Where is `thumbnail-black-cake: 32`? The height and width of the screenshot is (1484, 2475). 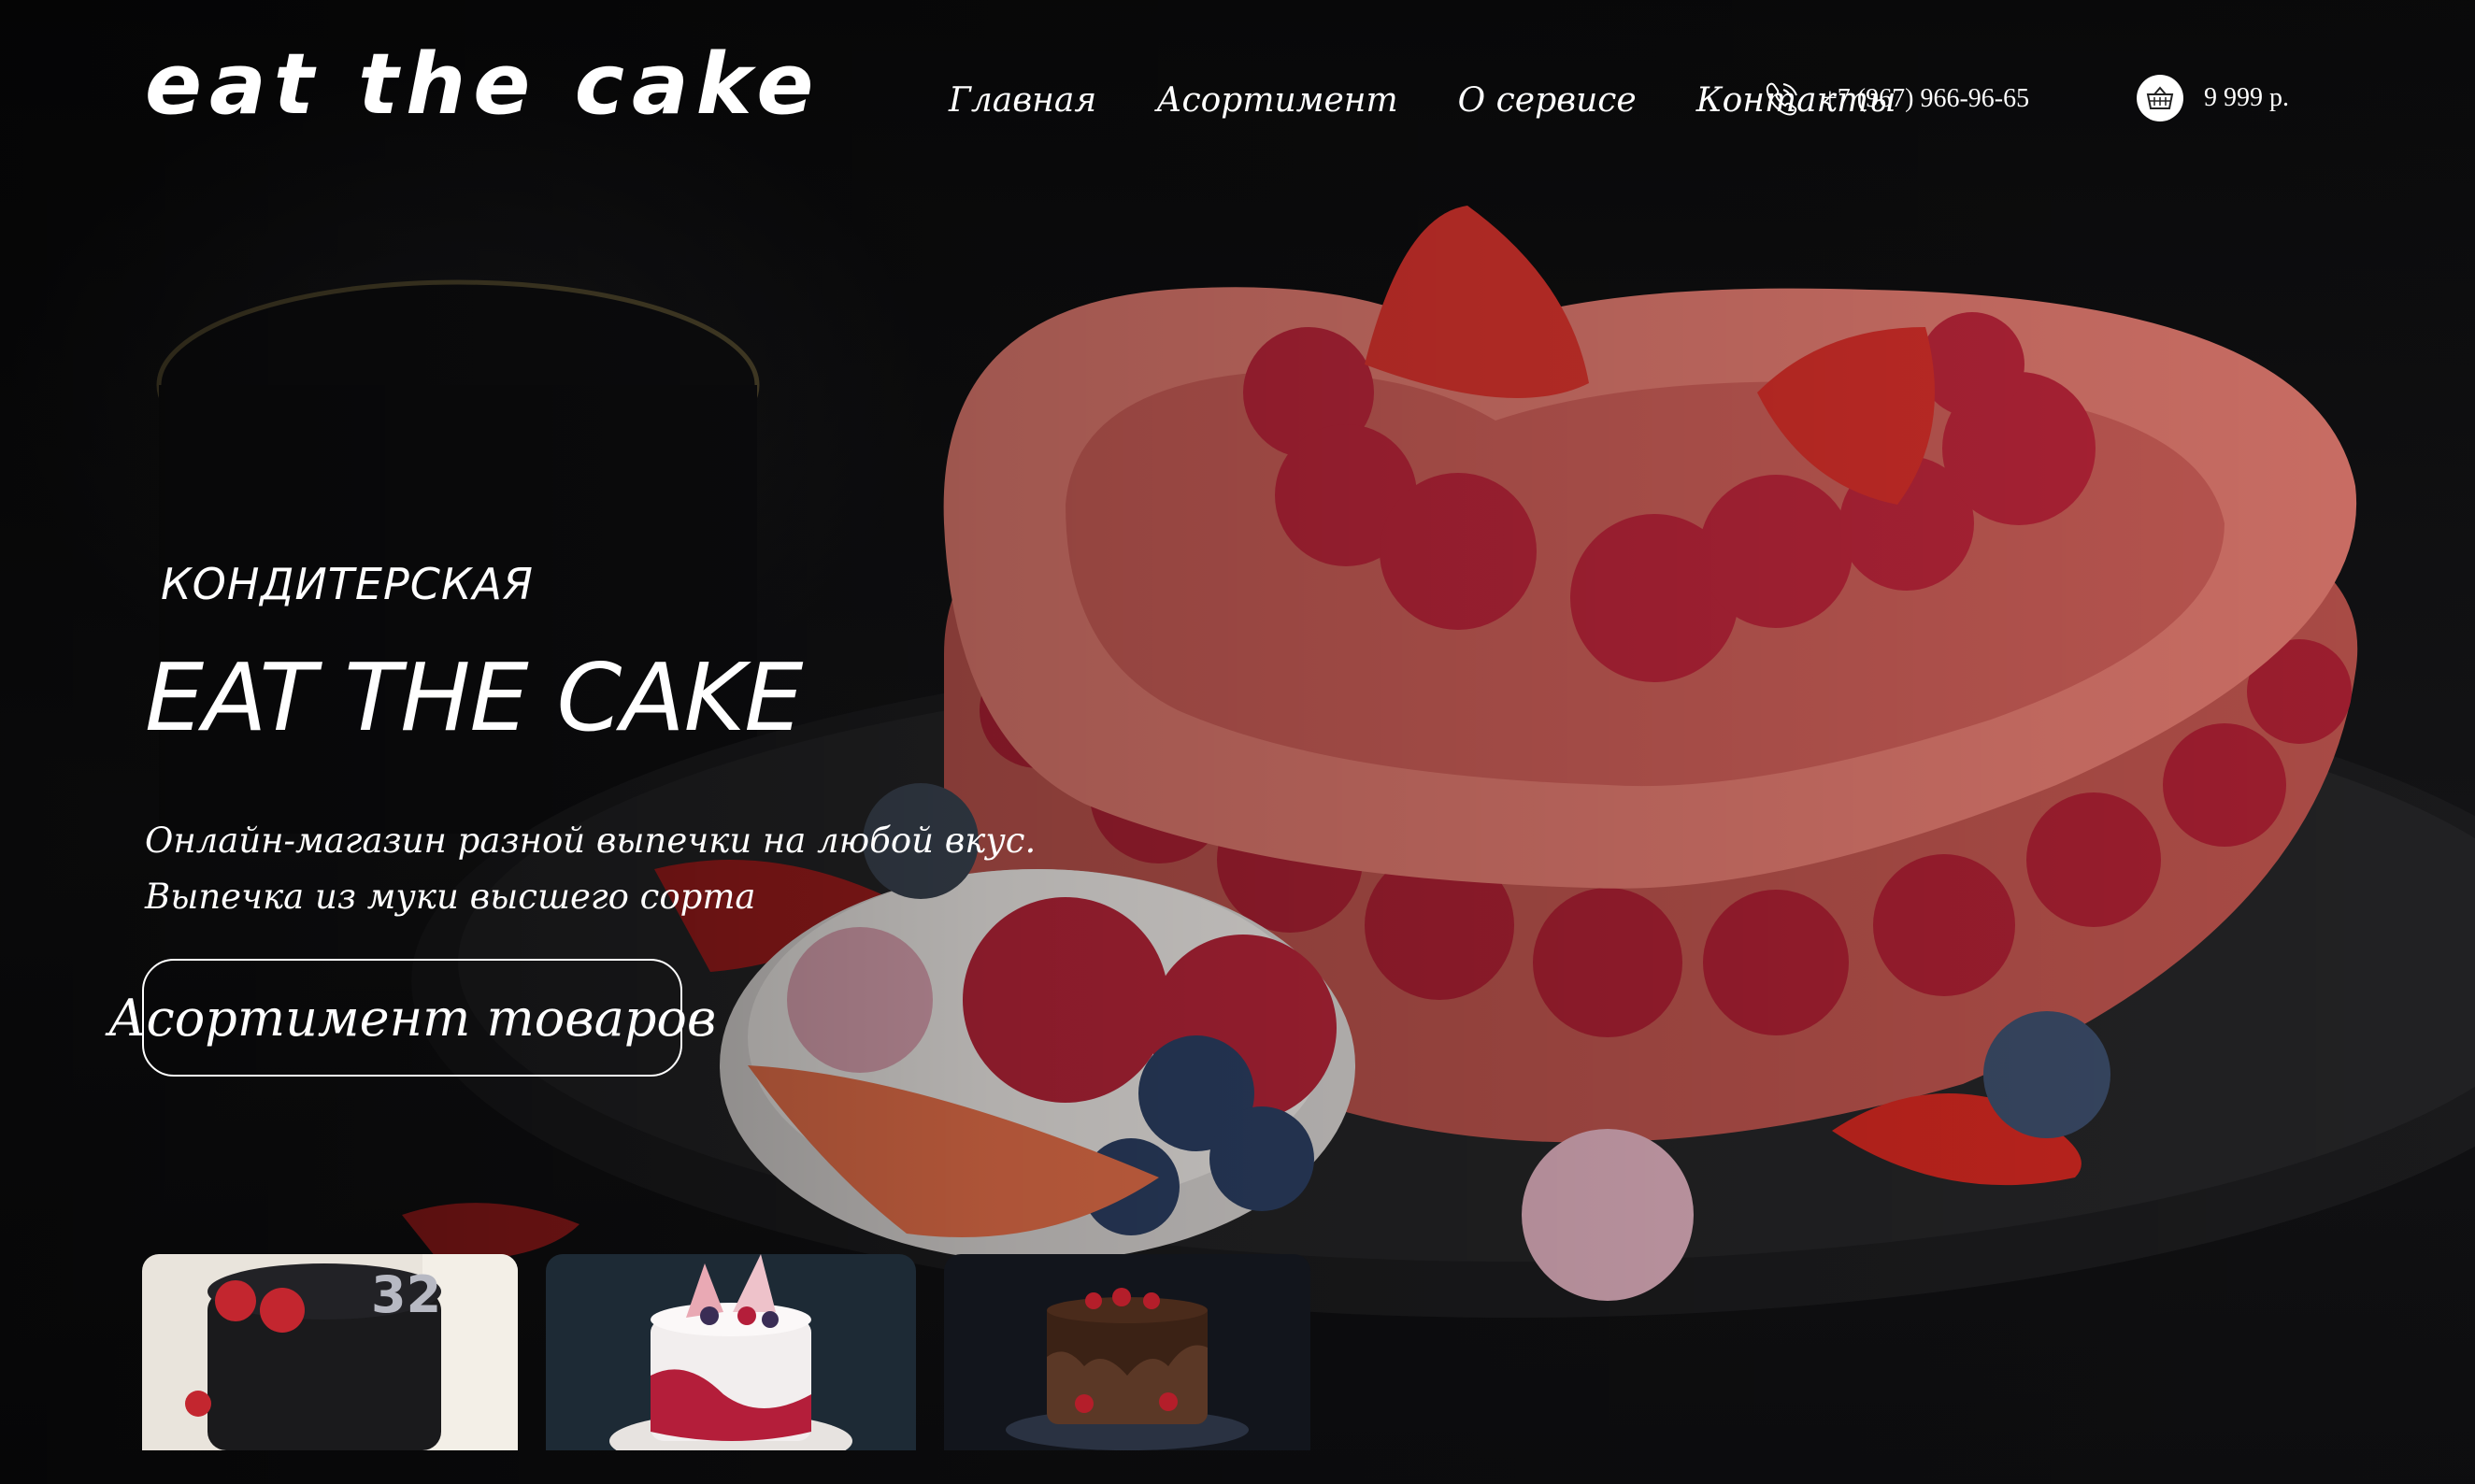 thumbnail-black-cake: 32 is located at coordinates (330, 1352).